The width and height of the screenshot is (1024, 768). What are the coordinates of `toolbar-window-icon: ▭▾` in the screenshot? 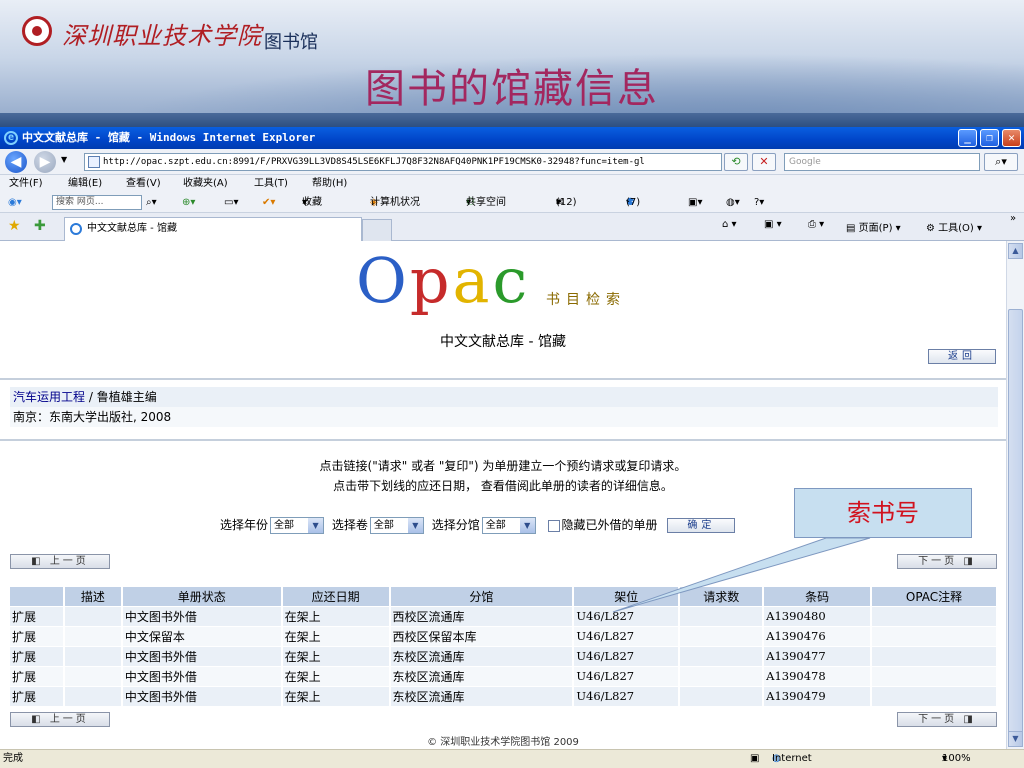 It's located at (231, 203).